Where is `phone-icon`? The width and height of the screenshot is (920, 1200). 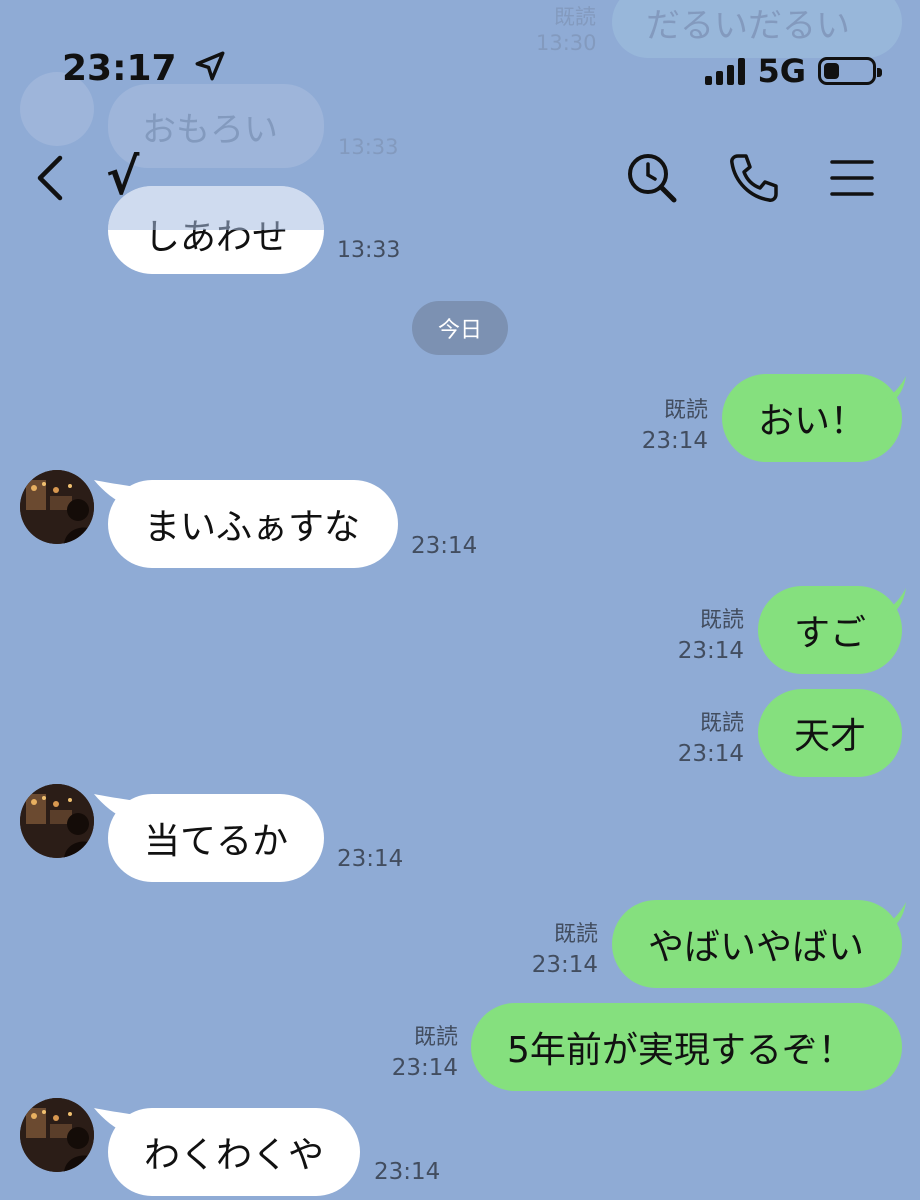
phone-icon is located at coordinates (754, 178).